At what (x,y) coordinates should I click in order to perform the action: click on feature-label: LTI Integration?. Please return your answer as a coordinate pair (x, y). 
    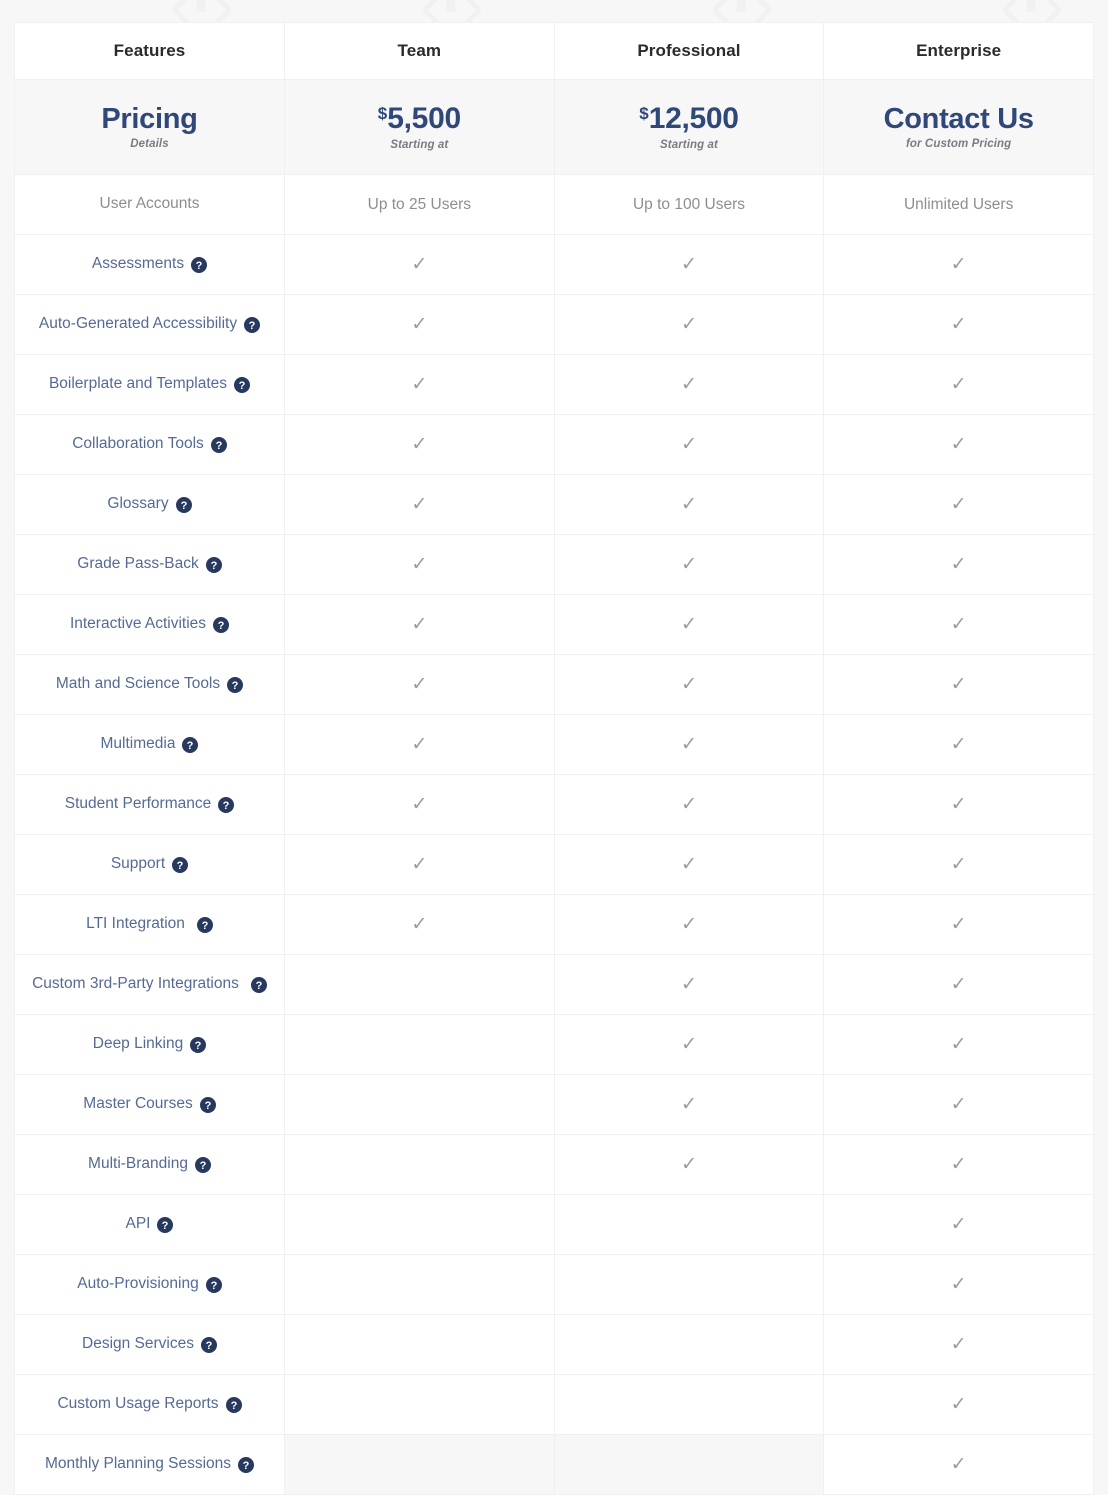
    Looking at the image, I should click on (149, 924).